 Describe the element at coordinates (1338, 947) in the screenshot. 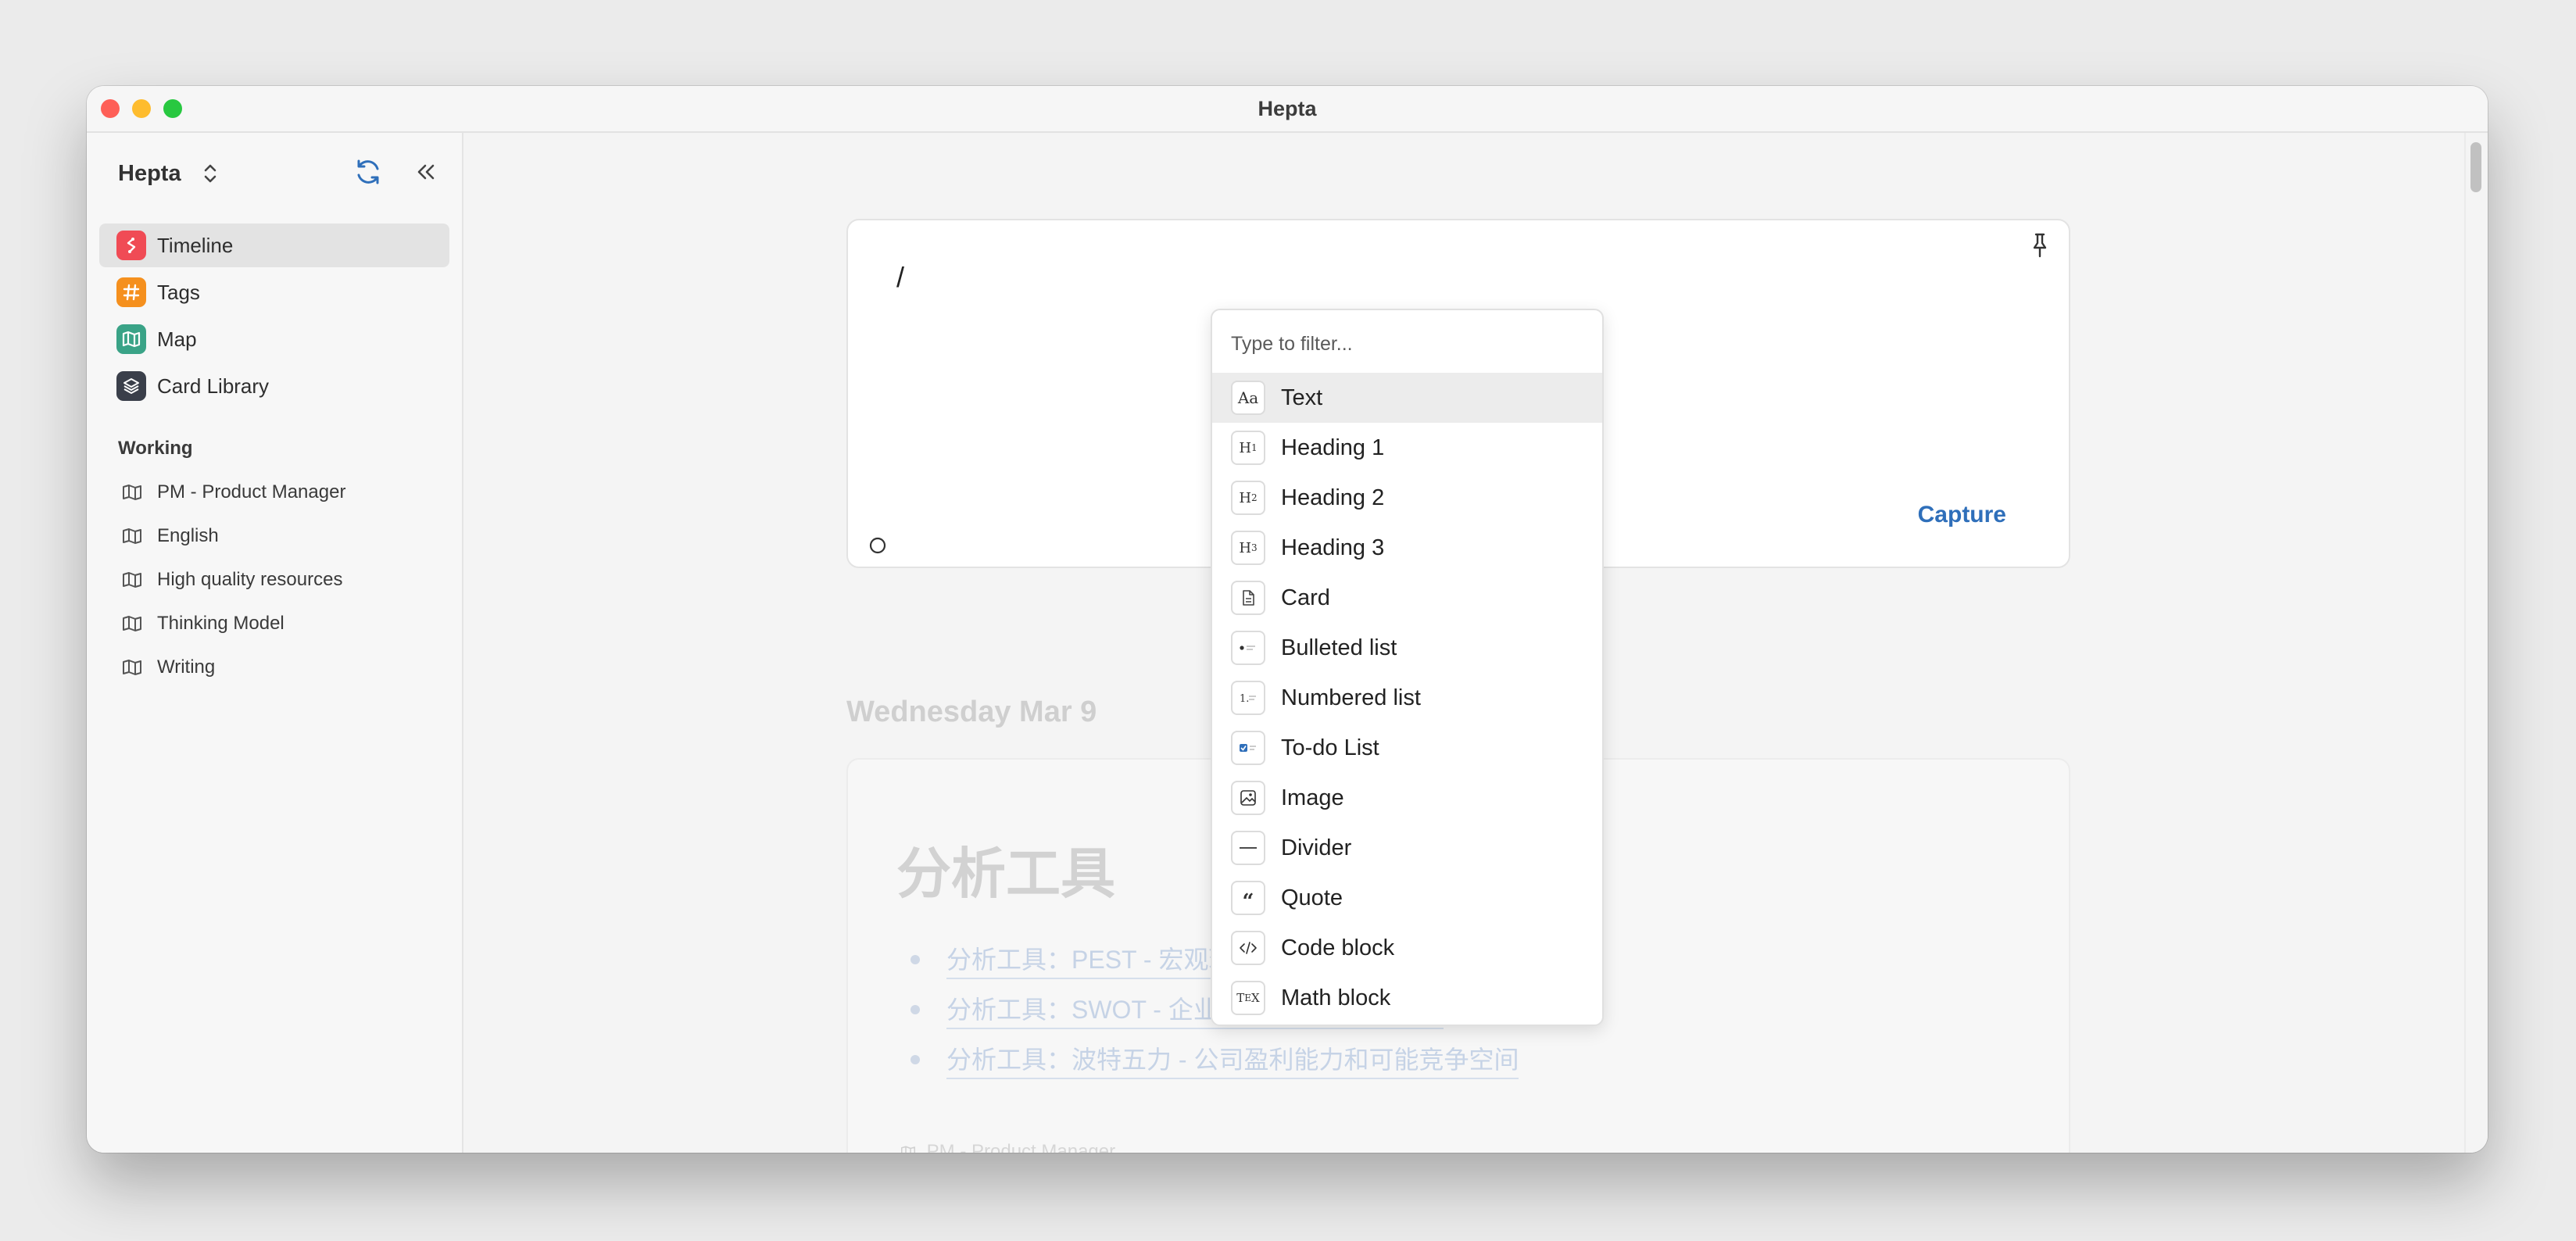

I see `menu-item-label: Code block` at that location.